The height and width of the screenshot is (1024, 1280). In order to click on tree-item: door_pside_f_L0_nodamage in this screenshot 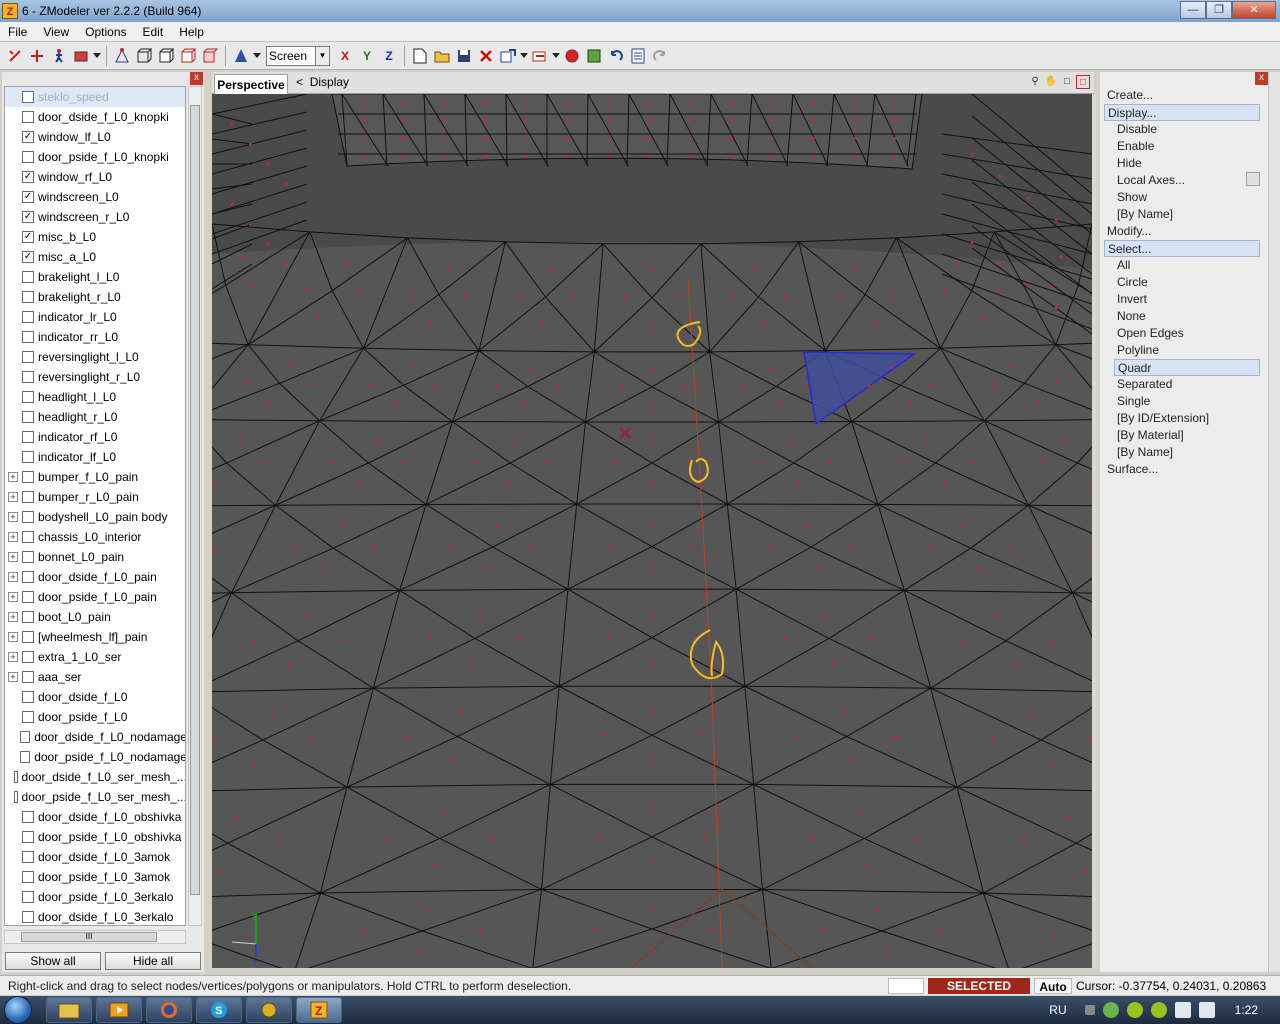, I will do `click(95, 757)`.